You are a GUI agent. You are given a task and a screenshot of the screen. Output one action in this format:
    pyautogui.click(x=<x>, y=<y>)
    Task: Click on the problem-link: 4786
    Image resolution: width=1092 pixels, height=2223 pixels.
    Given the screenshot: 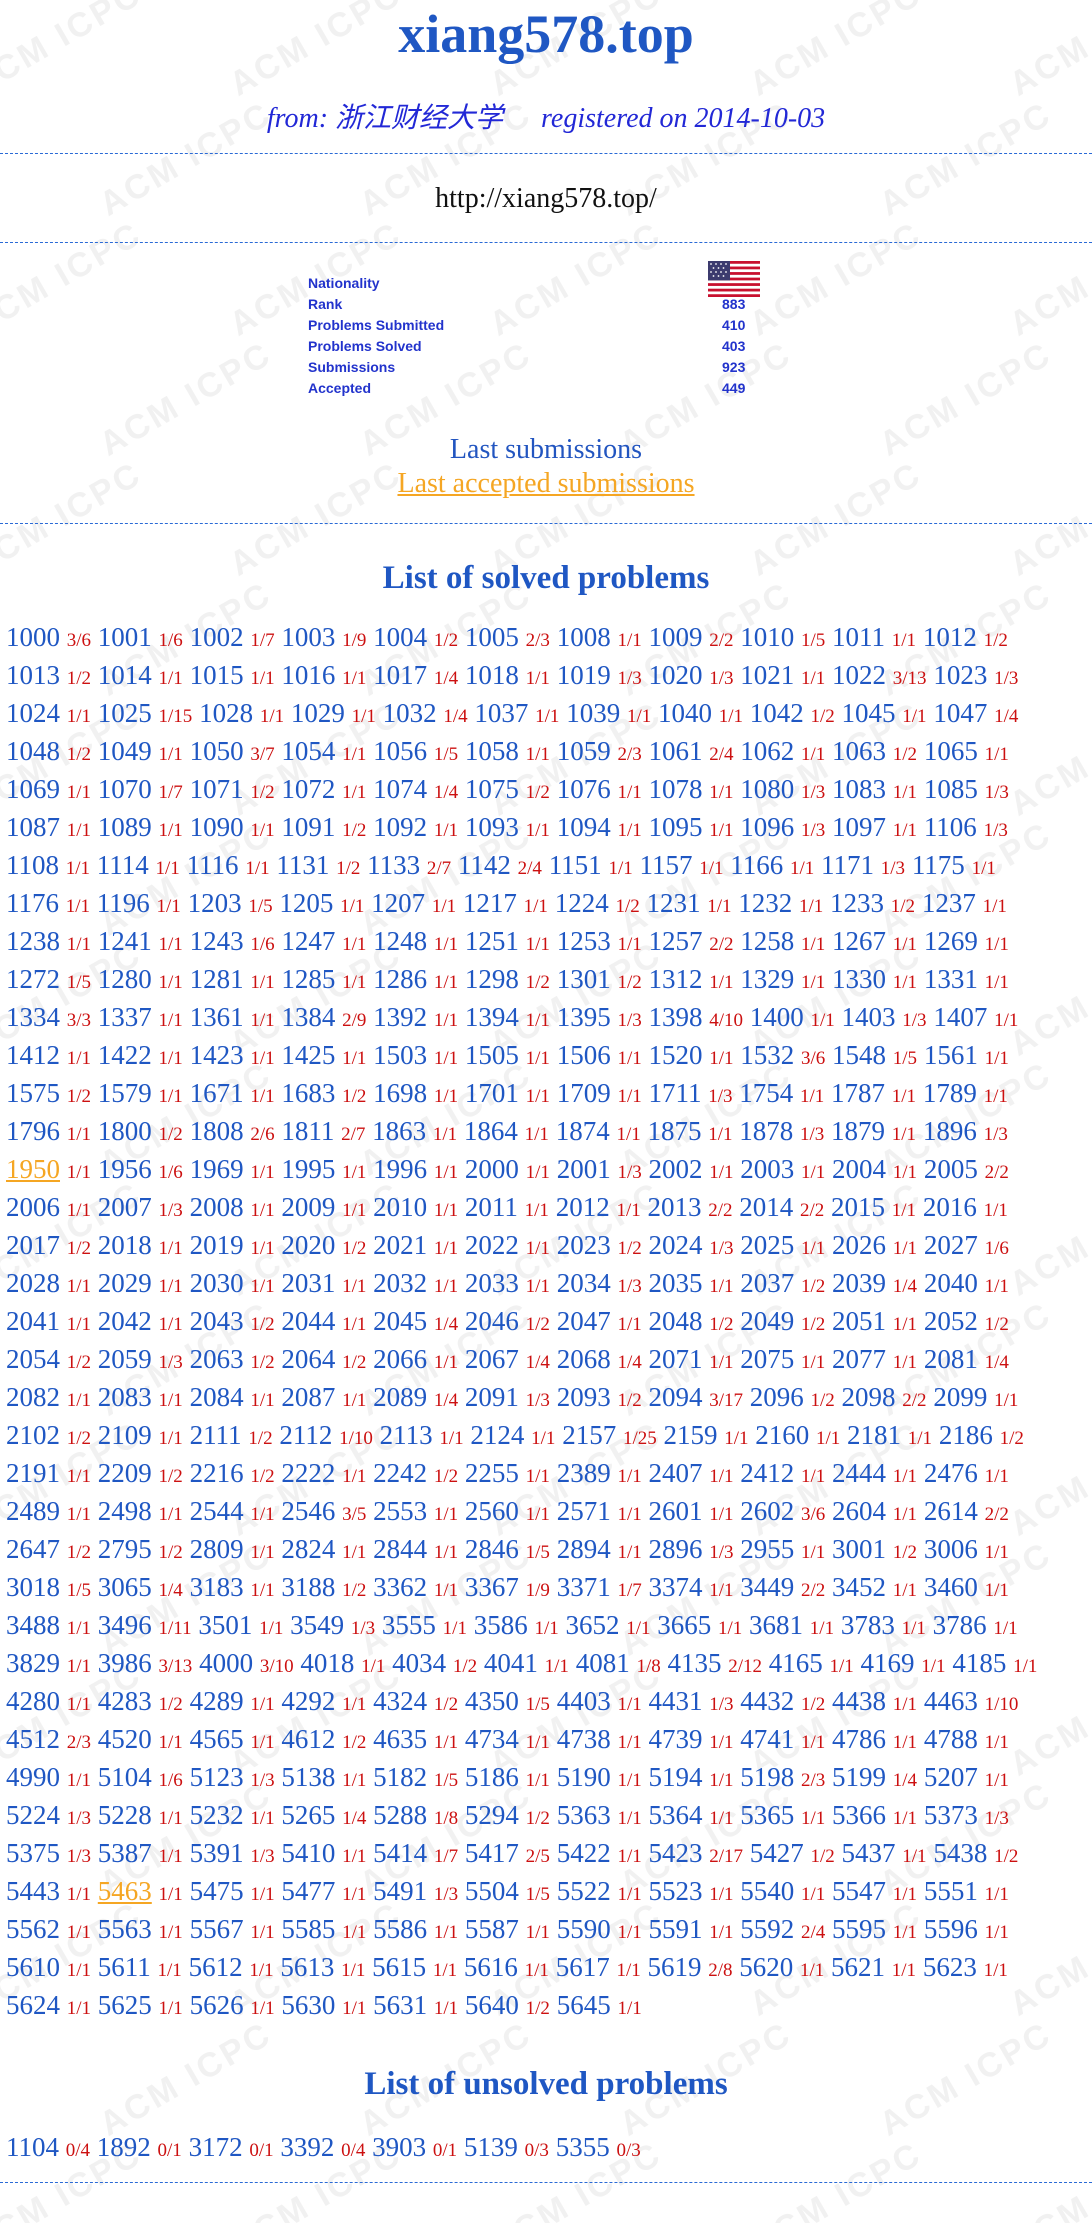 What is the action you would take?
    pyautogui.click(x=859, y=1739)
    